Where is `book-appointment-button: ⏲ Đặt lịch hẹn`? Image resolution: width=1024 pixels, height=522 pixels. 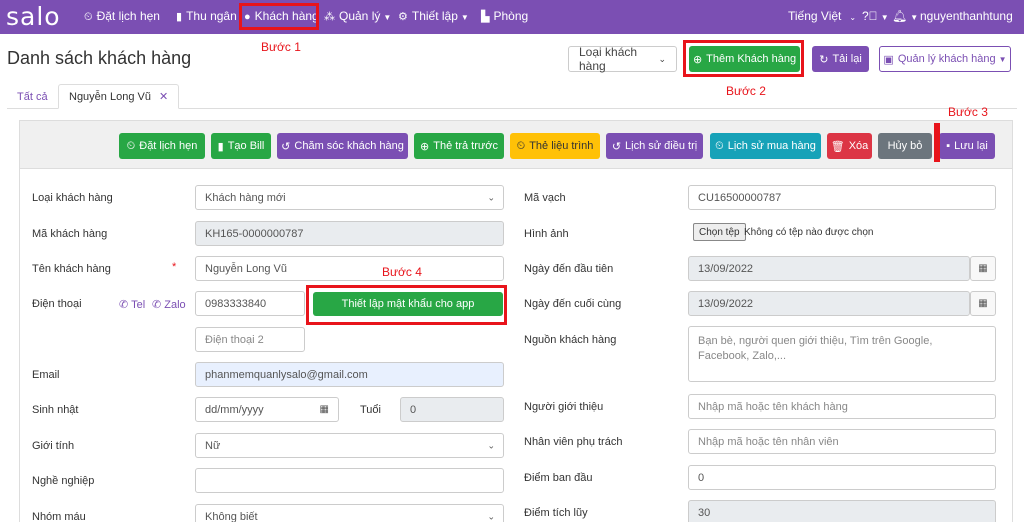
book-appointment-button: ⏲ Đặt lịch hẹn is located at coordinates (162, 146).